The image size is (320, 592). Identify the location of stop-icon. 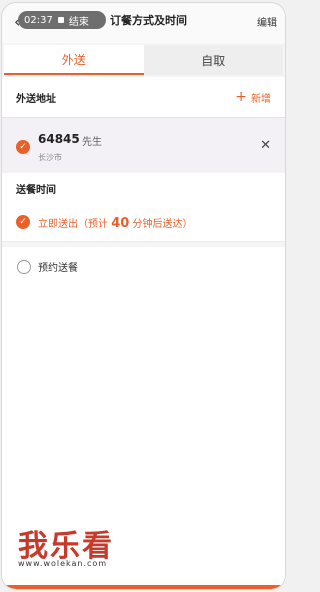
(60, 20).